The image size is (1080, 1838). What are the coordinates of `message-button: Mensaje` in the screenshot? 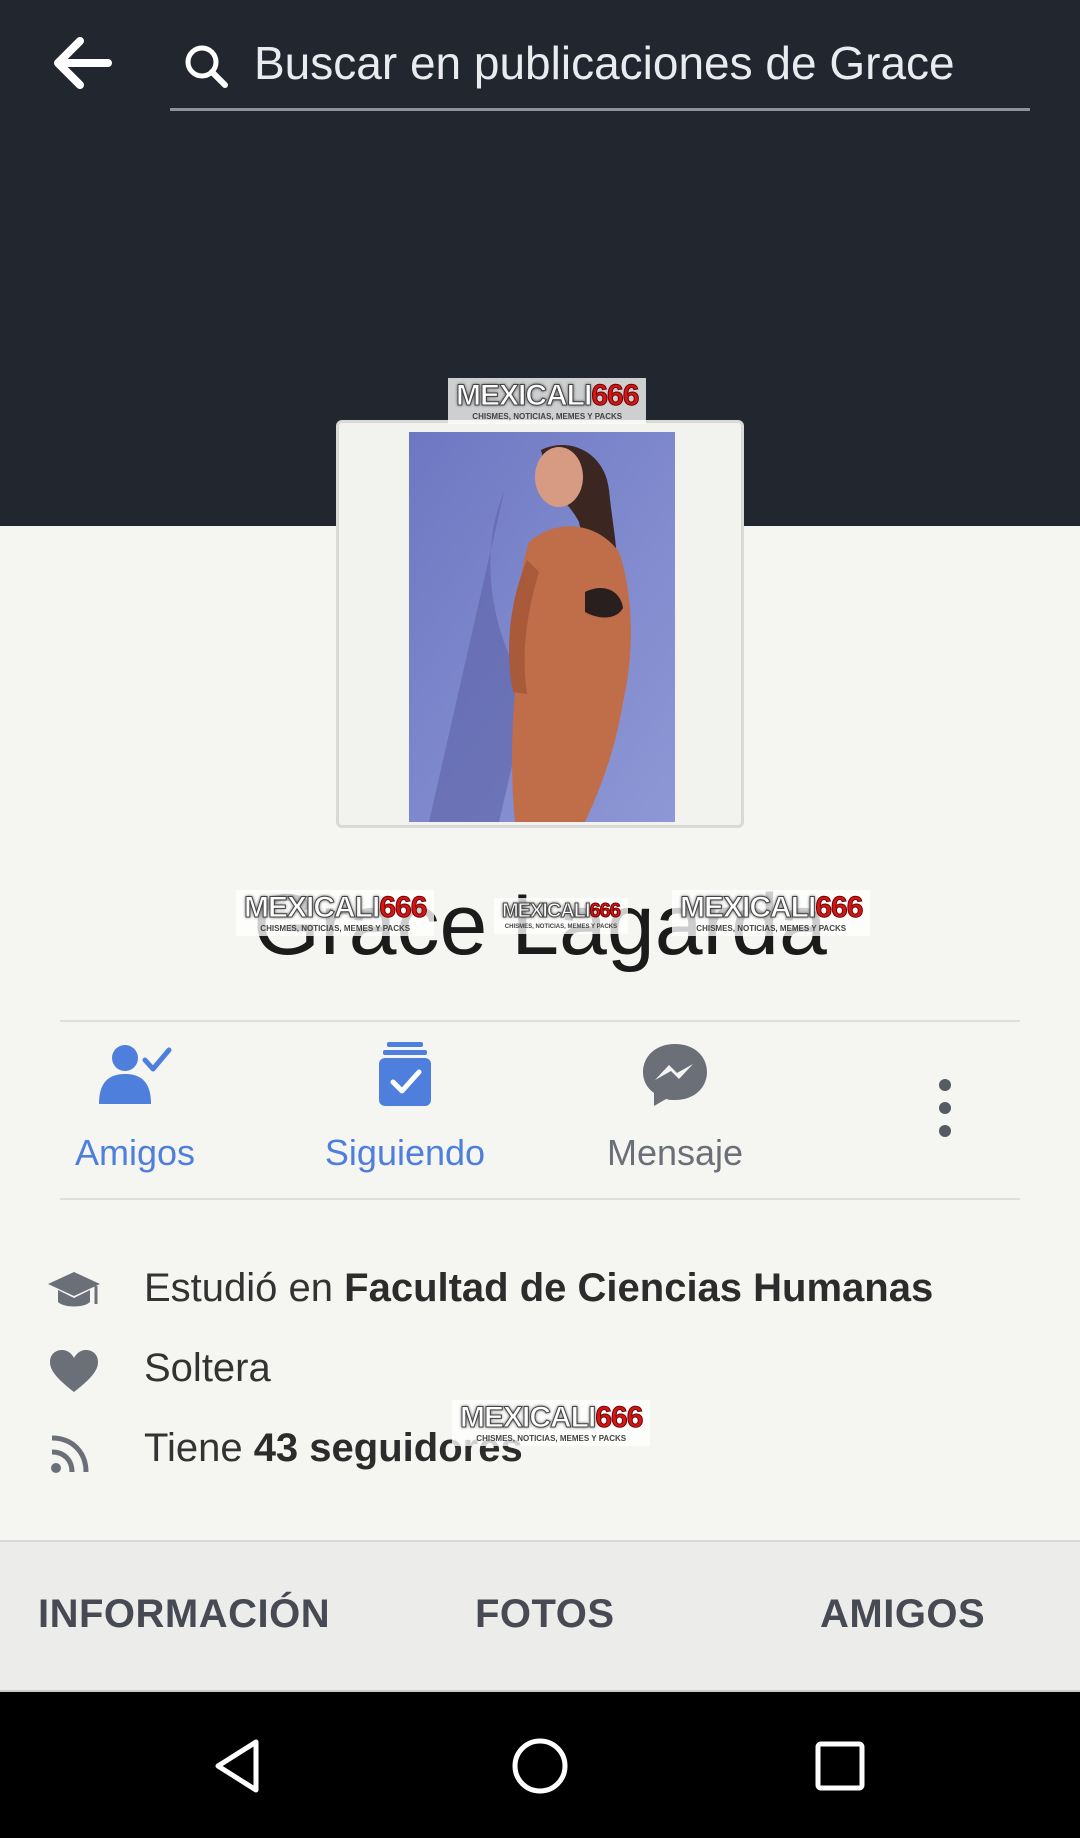 It's located at (675, 1110).